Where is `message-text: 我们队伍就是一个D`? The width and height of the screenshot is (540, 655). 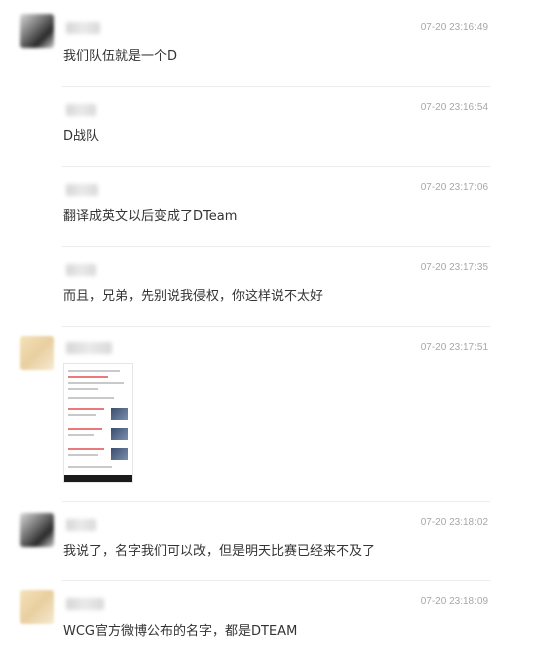
message-text: 我们队伍就是一个D is located at coordinates (120, 56).